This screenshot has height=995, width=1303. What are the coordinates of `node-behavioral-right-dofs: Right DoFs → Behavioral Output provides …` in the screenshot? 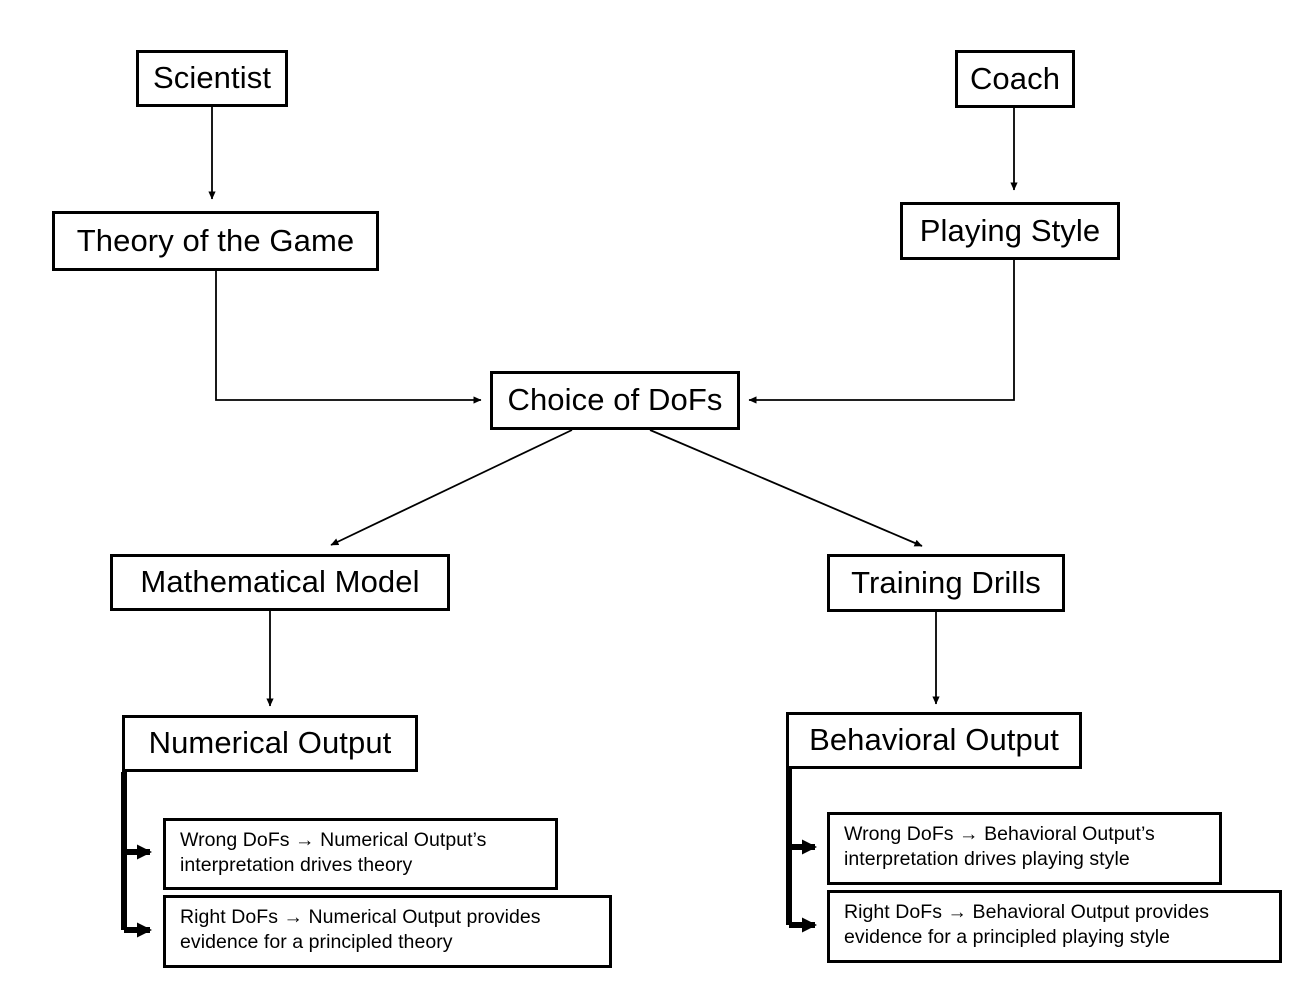 It's located at (1054, 926).